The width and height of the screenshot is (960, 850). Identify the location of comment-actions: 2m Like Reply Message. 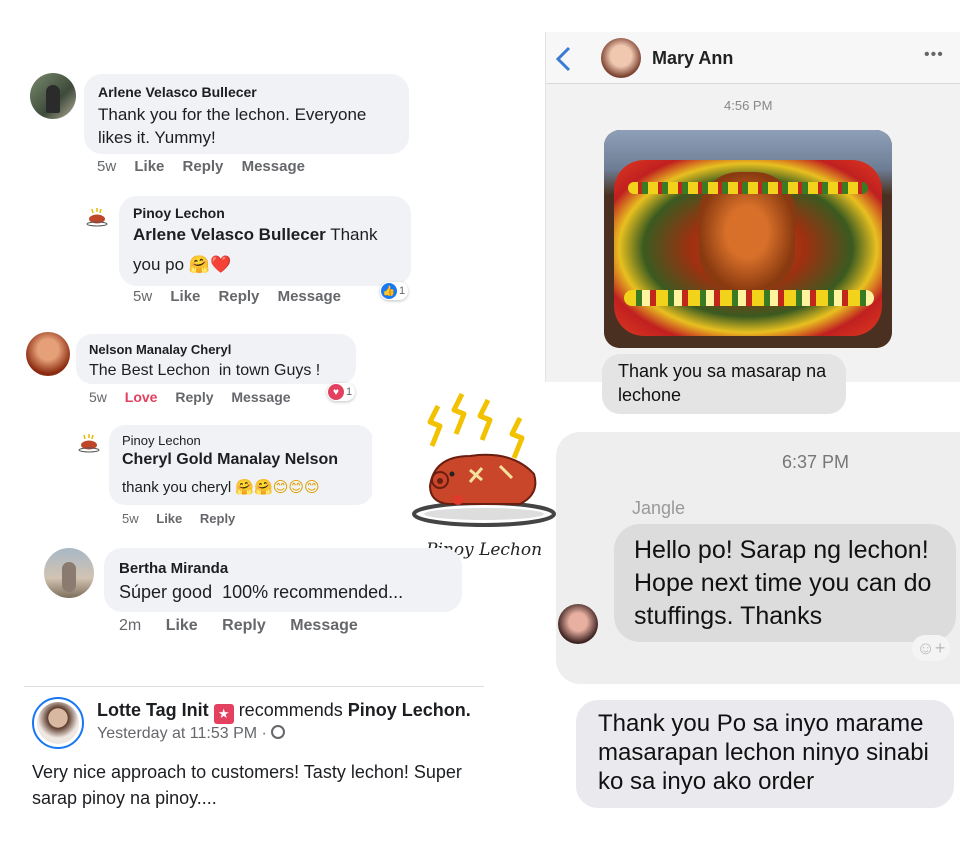
(245, 626).